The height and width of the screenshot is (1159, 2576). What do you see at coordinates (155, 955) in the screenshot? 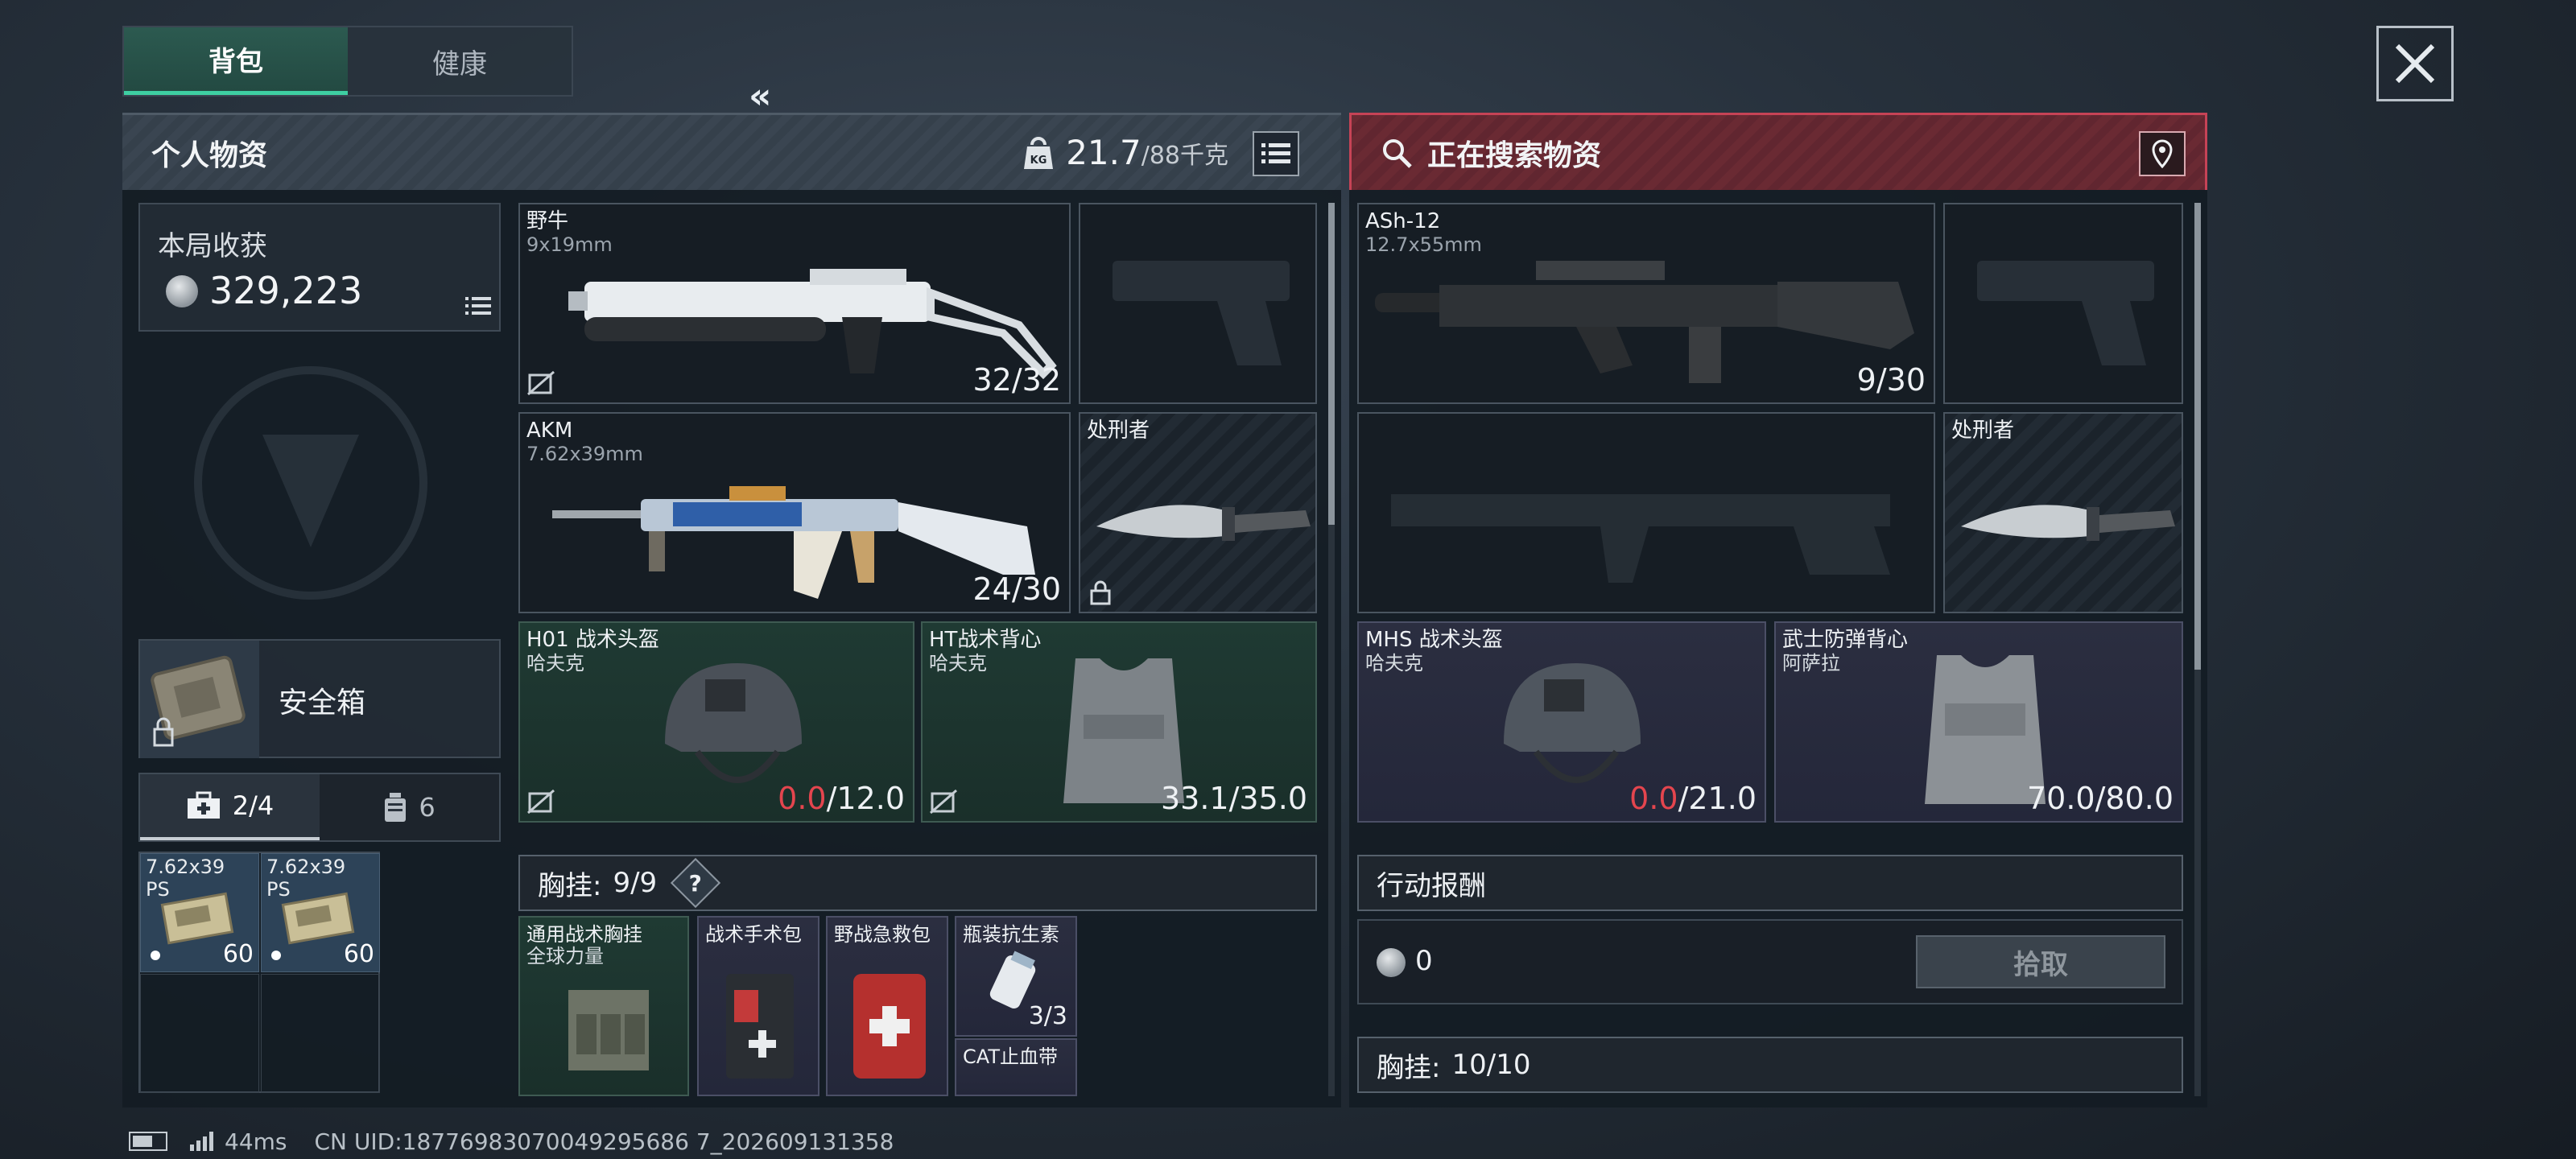
I see `ammo-dot` at bounding box center [155, 955].